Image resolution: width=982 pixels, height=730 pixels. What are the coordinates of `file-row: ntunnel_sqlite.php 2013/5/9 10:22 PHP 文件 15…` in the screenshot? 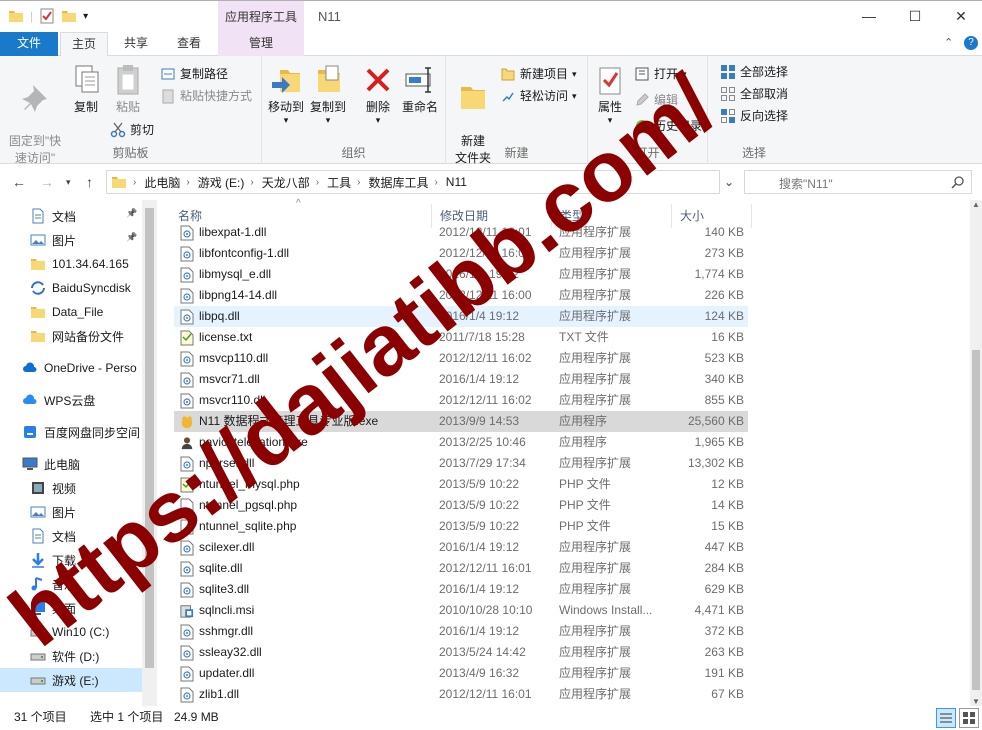 It's located at (461, 526).